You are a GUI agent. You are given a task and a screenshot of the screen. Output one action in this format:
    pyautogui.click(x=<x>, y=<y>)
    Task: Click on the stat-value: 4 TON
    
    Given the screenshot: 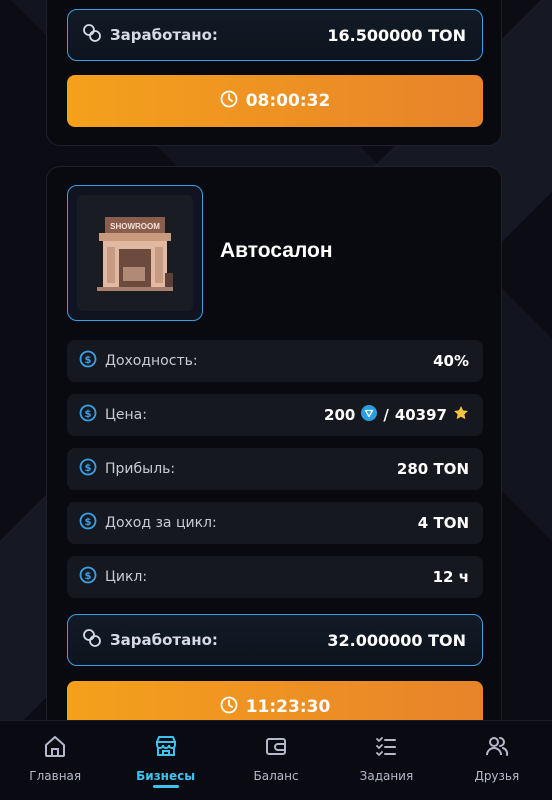 What is the action you would take?
    pyautogui.click(x=443, y=523)
    